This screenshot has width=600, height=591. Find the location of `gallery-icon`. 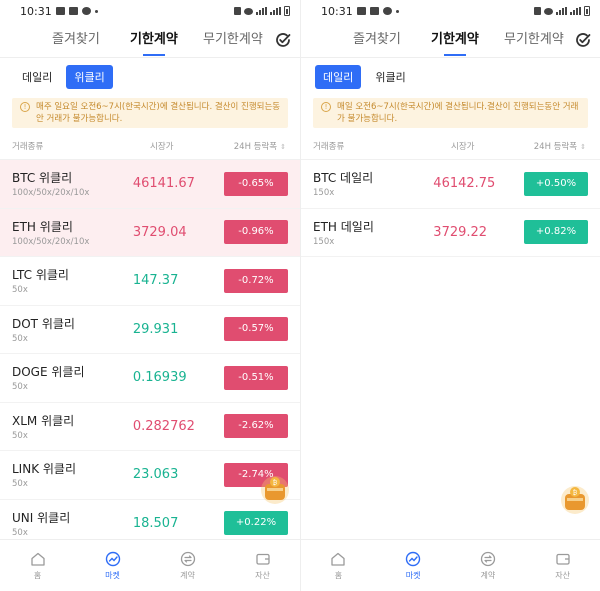

gallery-icon is located at coordinates (361, 11).